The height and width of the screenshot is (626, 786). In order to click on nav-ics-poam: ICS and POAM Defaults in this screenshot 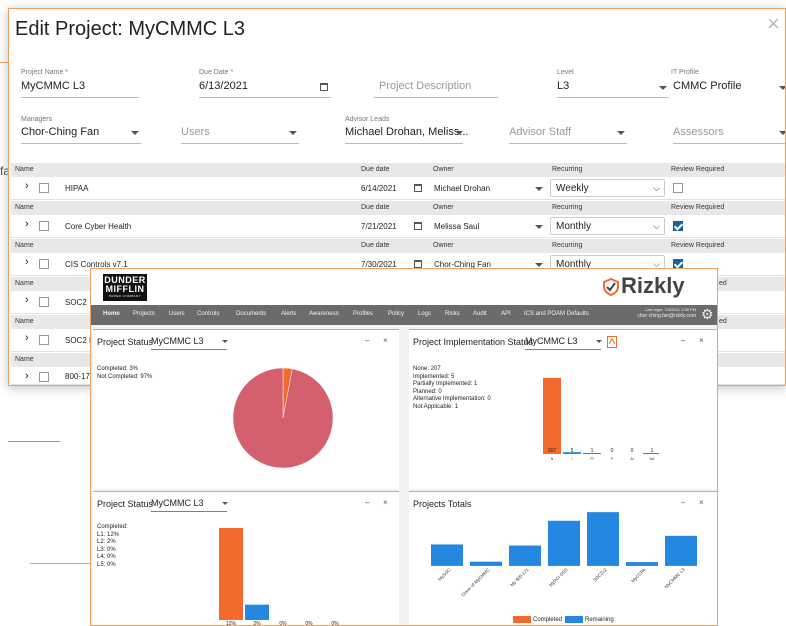, I will do `click(556, 314)`.